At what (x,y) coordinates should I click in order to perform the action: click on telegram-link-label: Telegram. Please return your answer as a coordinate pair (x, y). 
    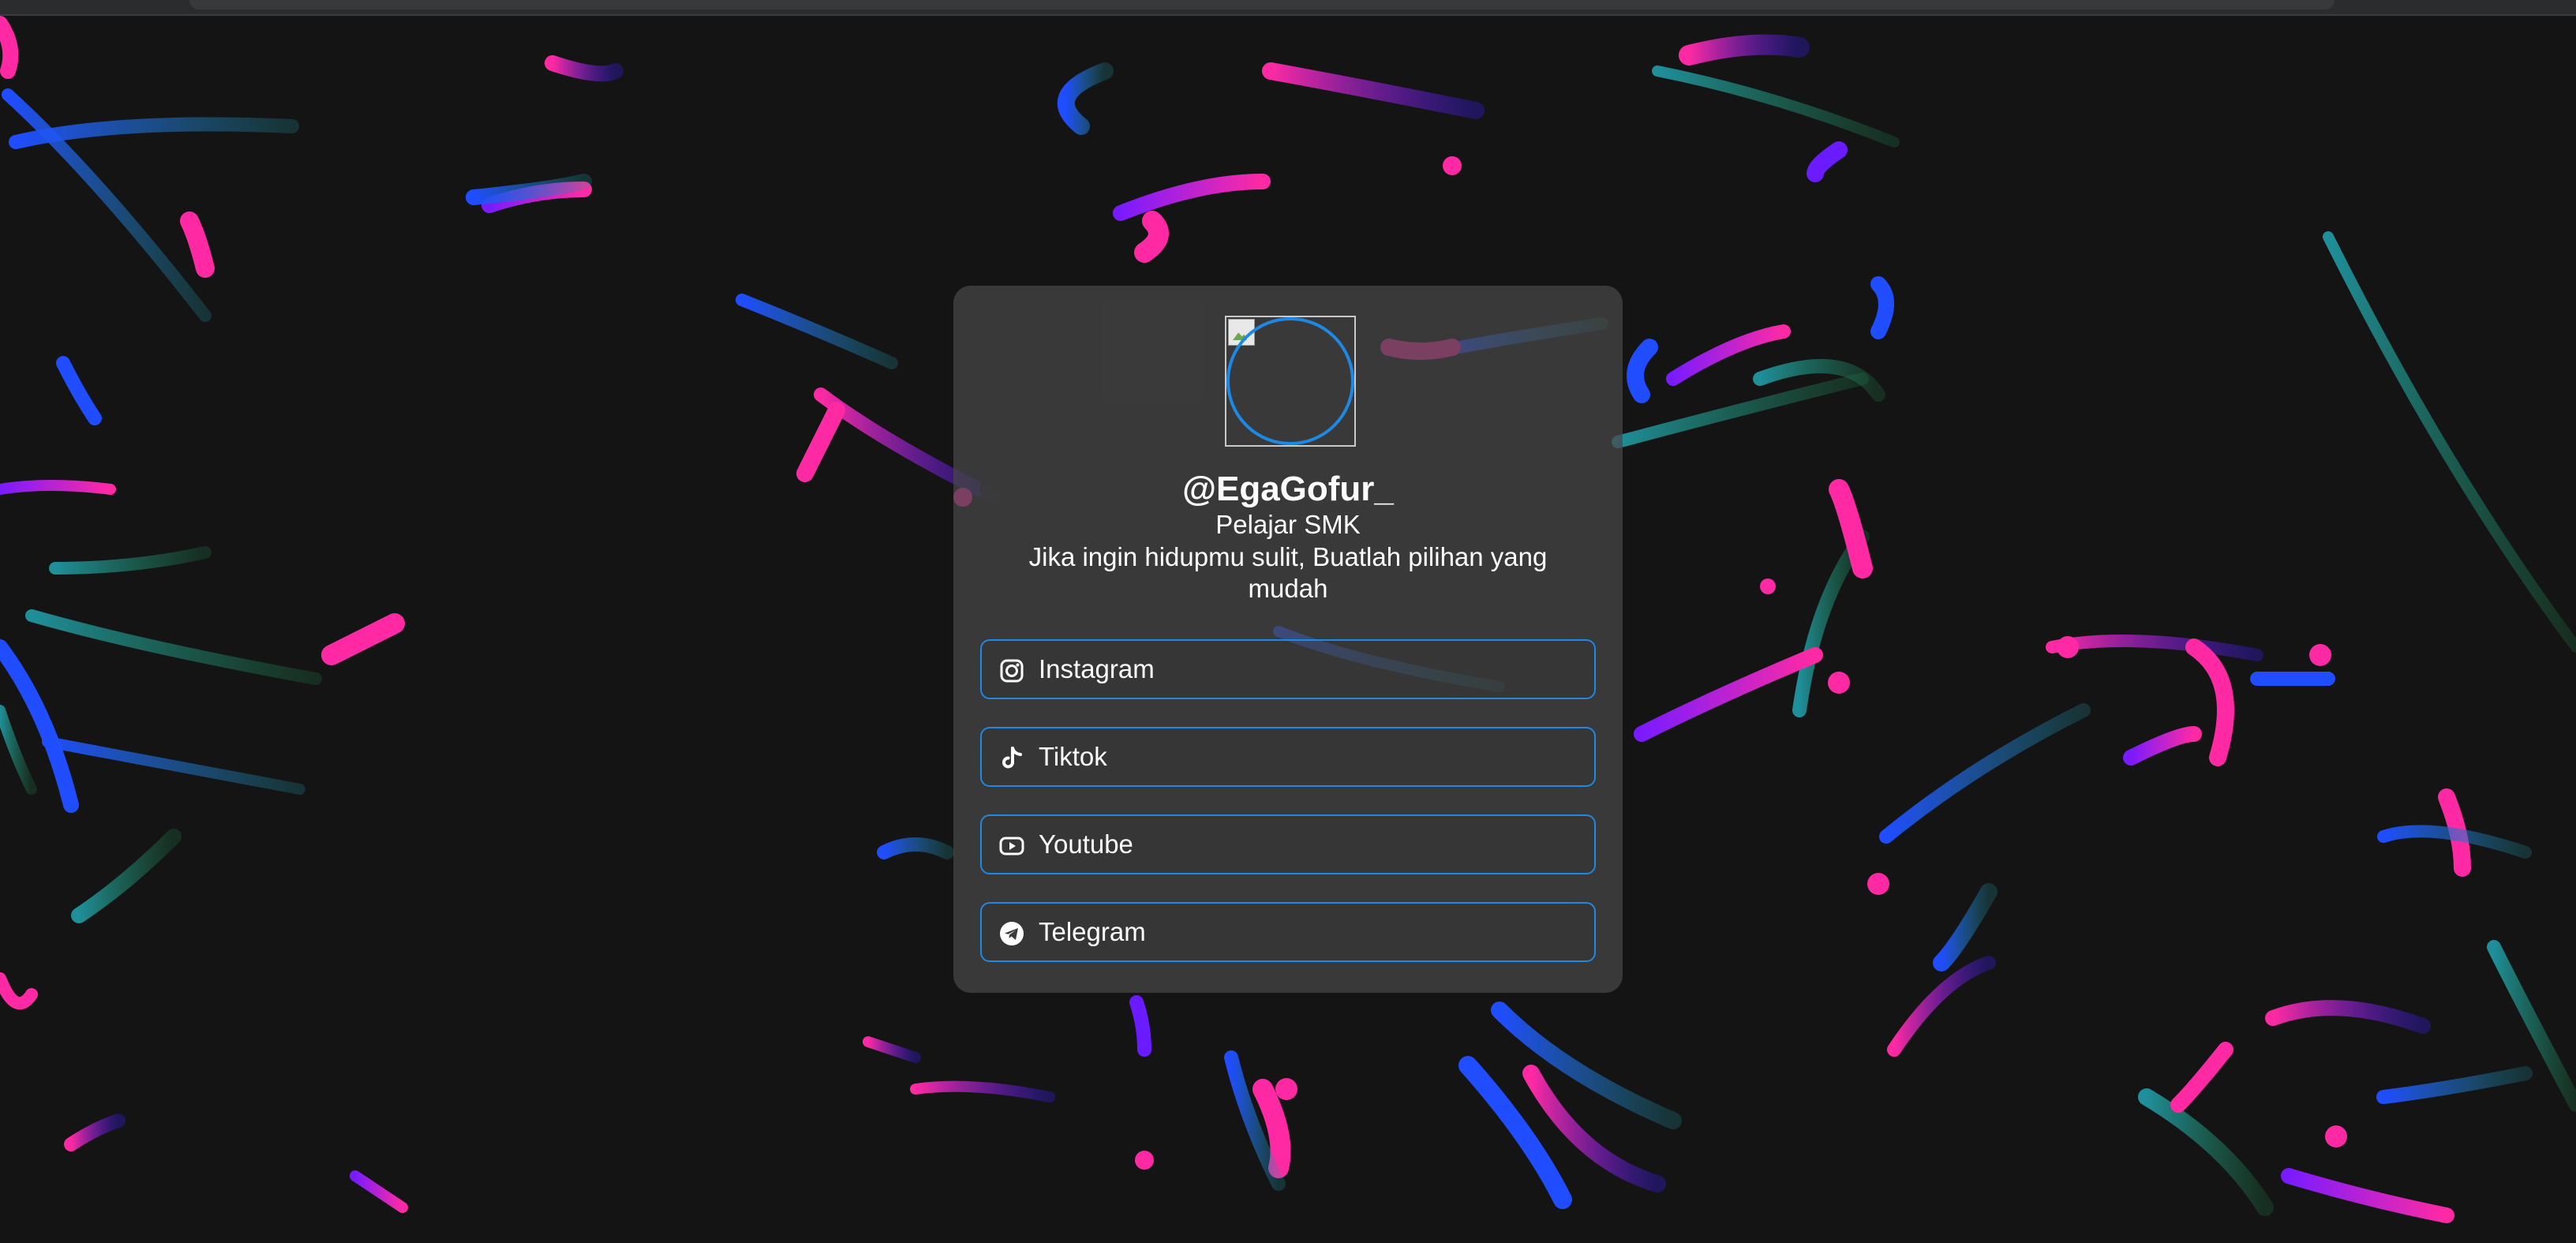
    Looking at the image, I should click on (1092, 931).